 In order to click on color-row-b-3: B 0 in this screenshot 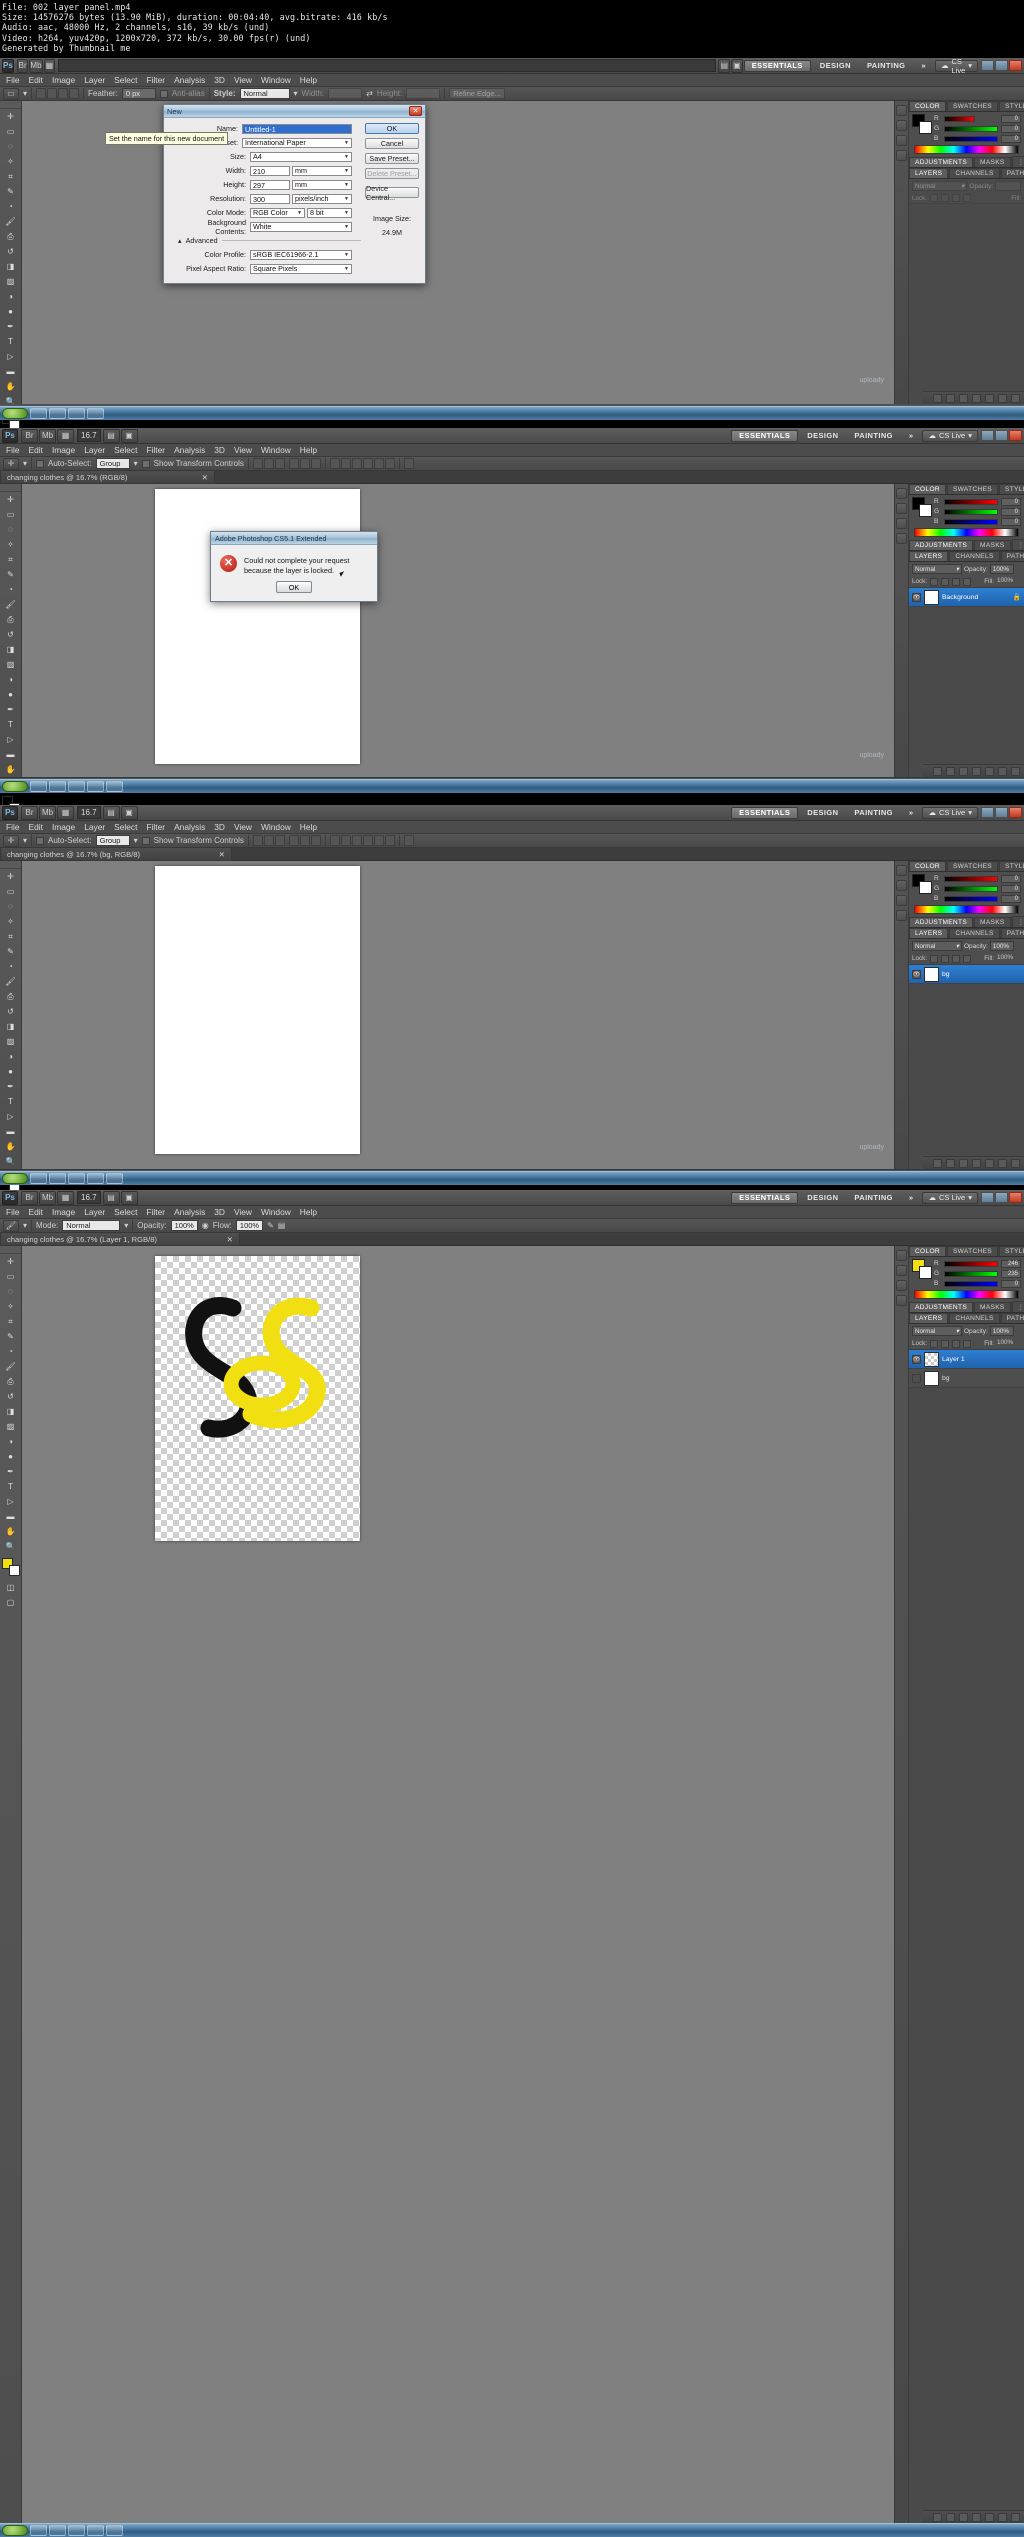, I will do `click(977, 898)`.